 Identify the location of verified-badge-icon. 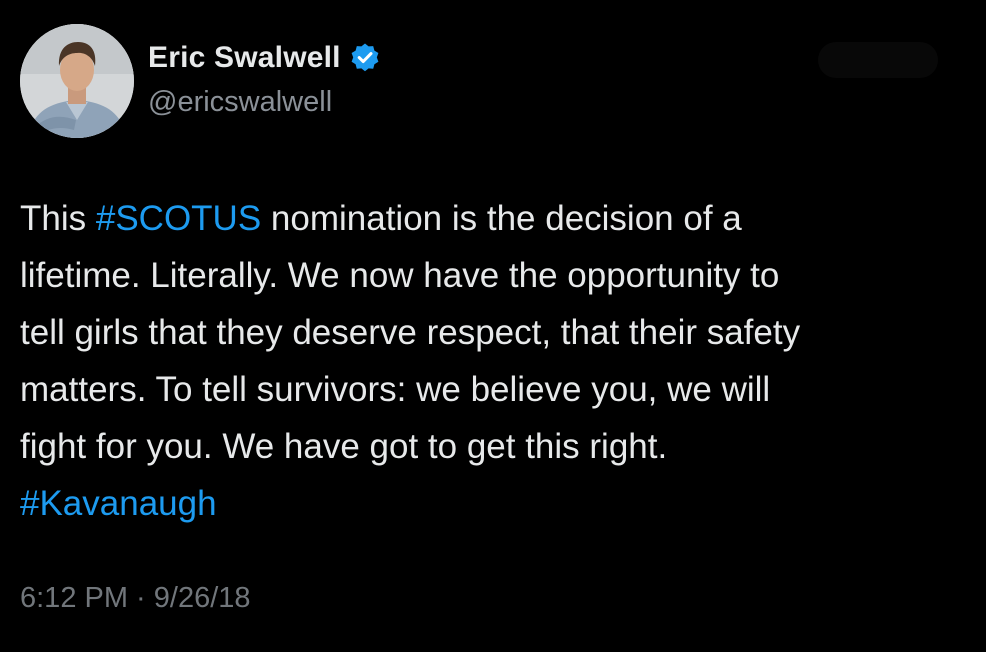
(365, 58).